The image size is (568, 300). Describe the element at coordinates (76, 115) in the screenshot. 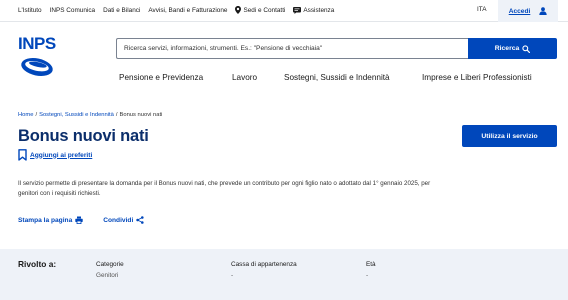

I see `breadcrumb-sostegni: Sostegni, Sussidi e Indennità` at that location.